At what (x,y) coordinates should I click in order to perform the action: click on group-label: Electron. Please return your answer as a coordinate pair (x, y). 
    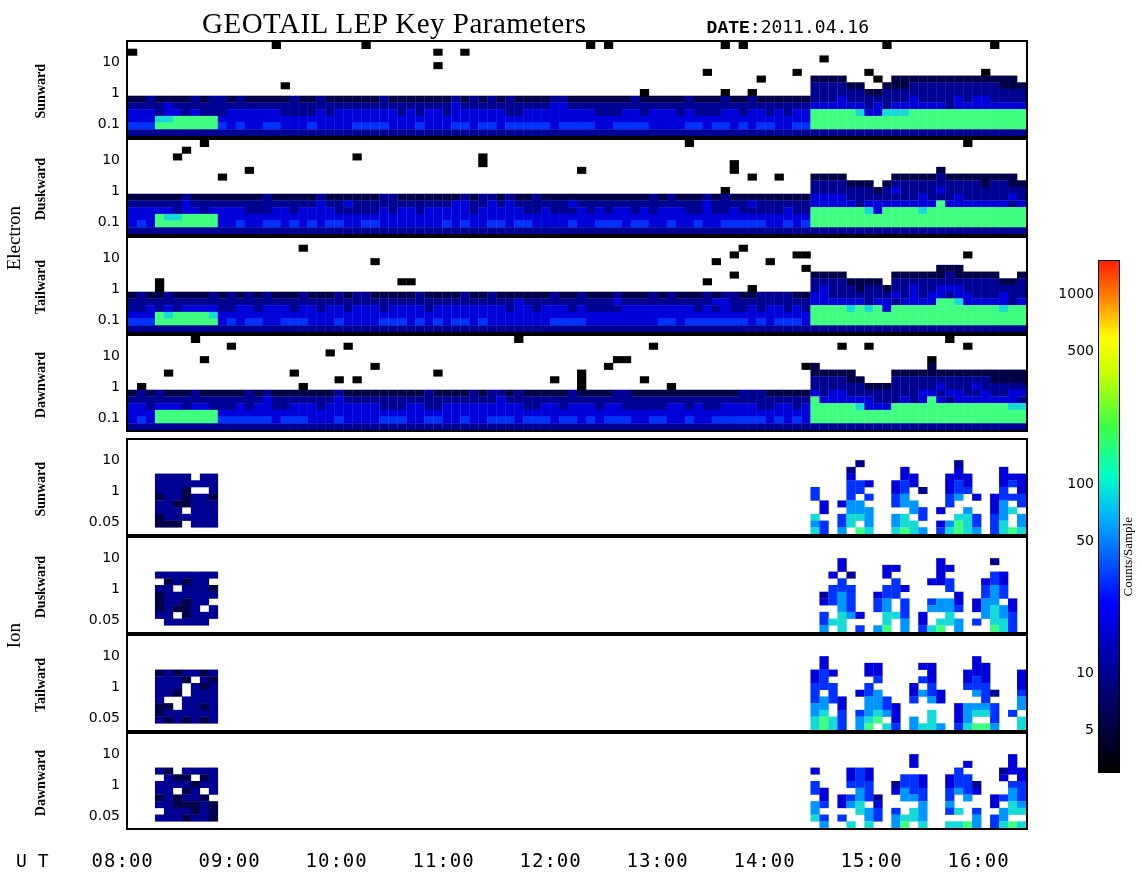
    Looking at the image, I should click on (14, 238).